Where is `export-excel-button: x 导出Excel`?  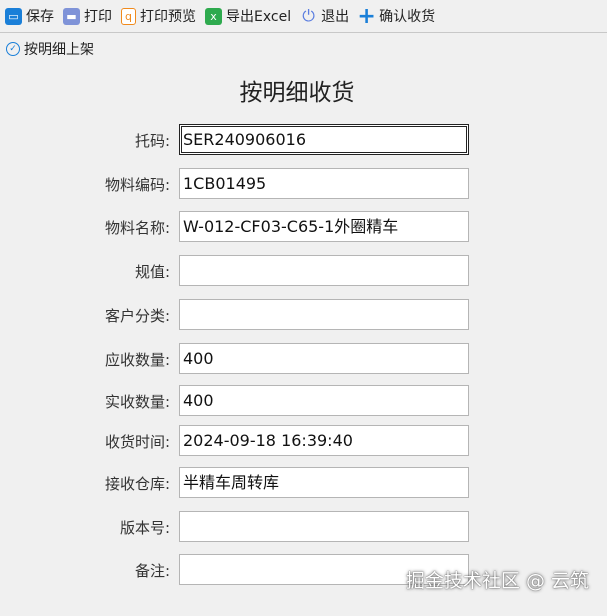
export-excel-button: x 导出Excel is located at coordinates (248, 16).